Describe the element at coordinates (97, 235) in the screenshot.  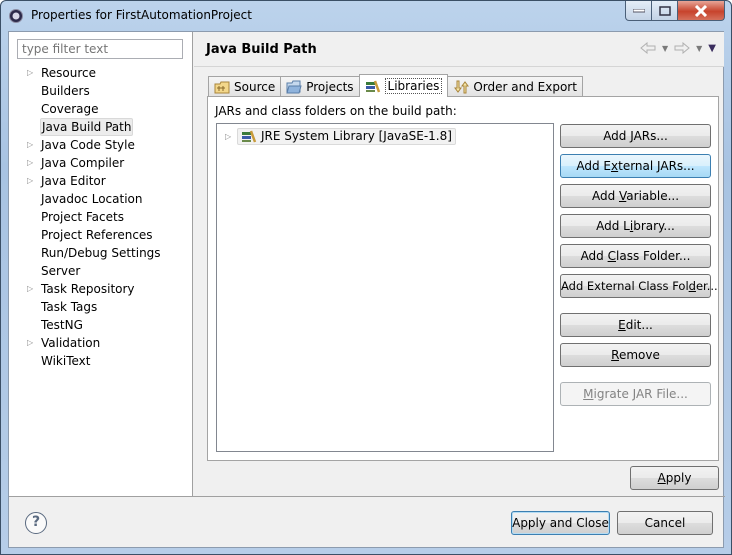
I see `tree-item-label: Project References` at that location.